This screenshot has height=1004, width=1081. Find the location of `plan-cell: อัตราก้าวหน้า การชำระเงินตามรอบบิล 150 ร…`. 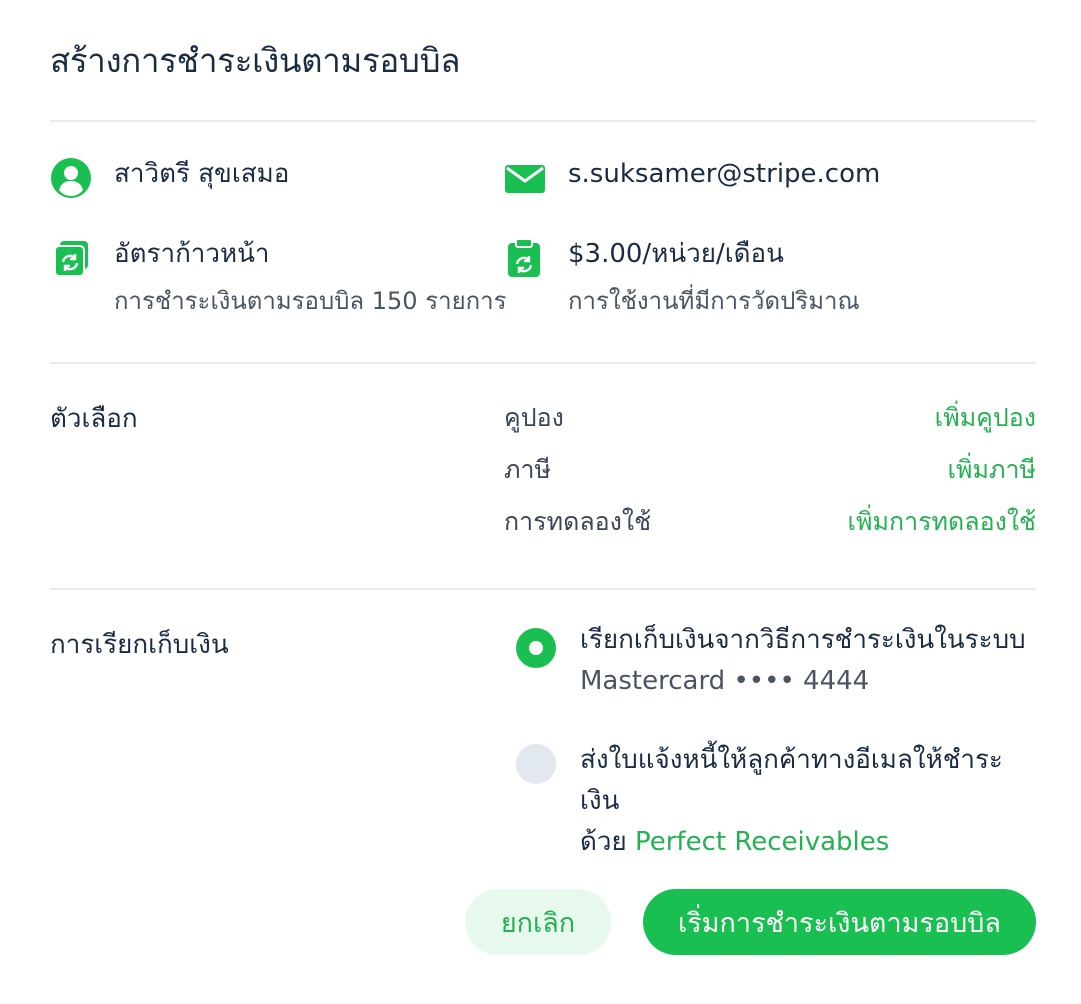

plan-cell: อัตราก้าวหน้า การชำระเงินตามรอบบิล 150 ร… is located at coordinates (278, 277).